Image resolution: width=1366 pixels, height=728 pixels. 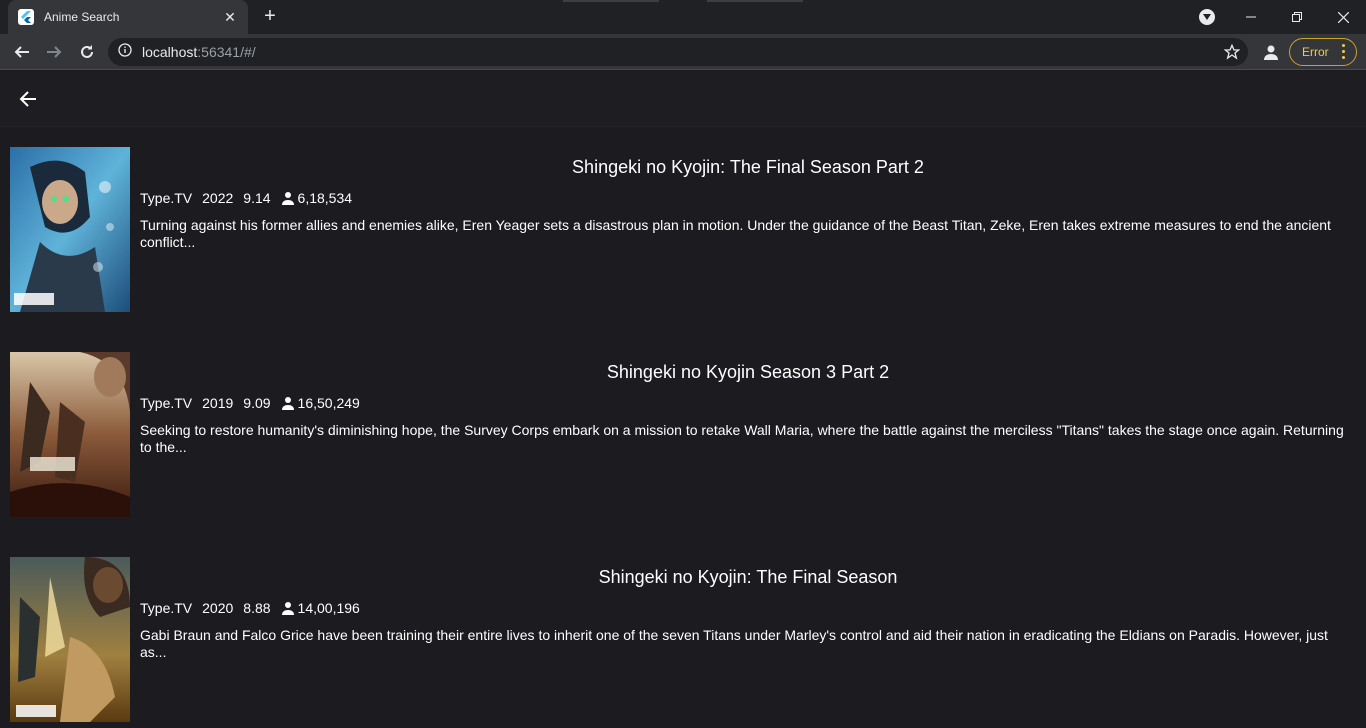 What do you see at coordinates (1271, 52) in the screenshot?
I see `profile-icon` at bounding box center [1271, 52].